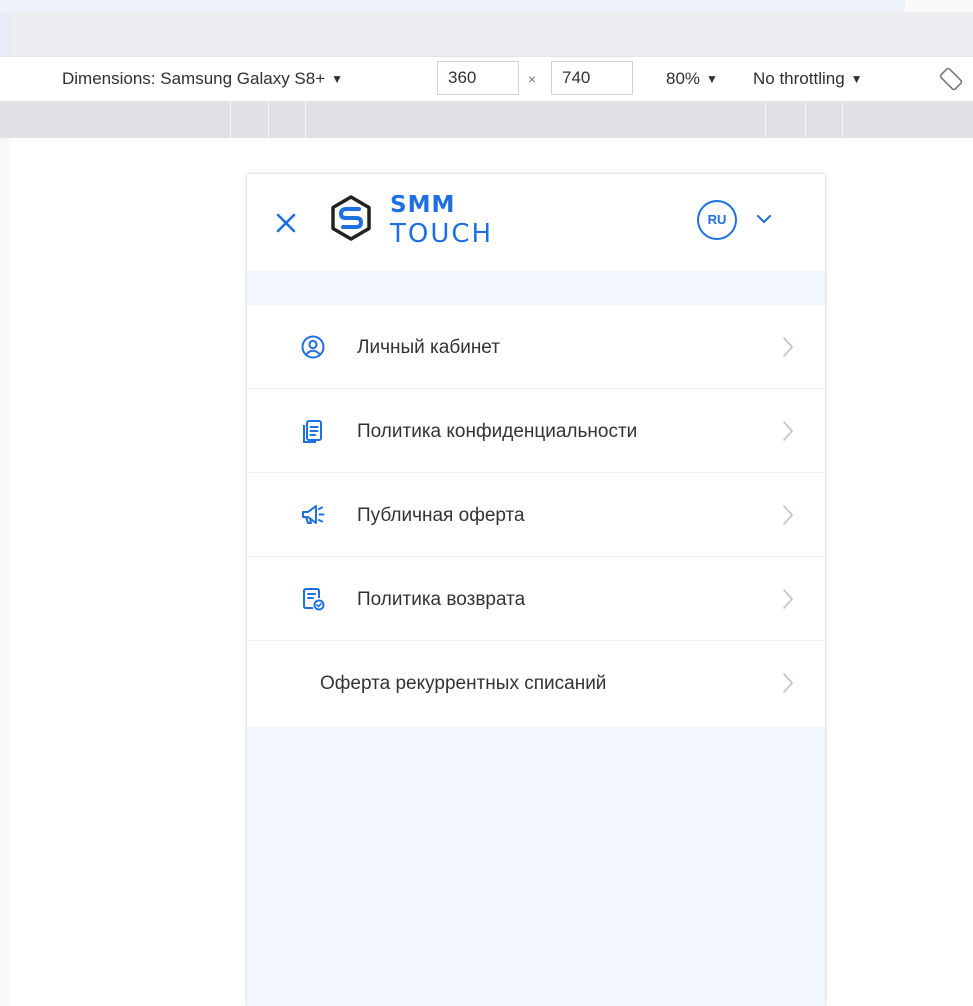 Image resolution: width=973 pixels, height=1006 pixels. I want to click on menu-item-label: Политика конфиденциальности, so click(497, 431).